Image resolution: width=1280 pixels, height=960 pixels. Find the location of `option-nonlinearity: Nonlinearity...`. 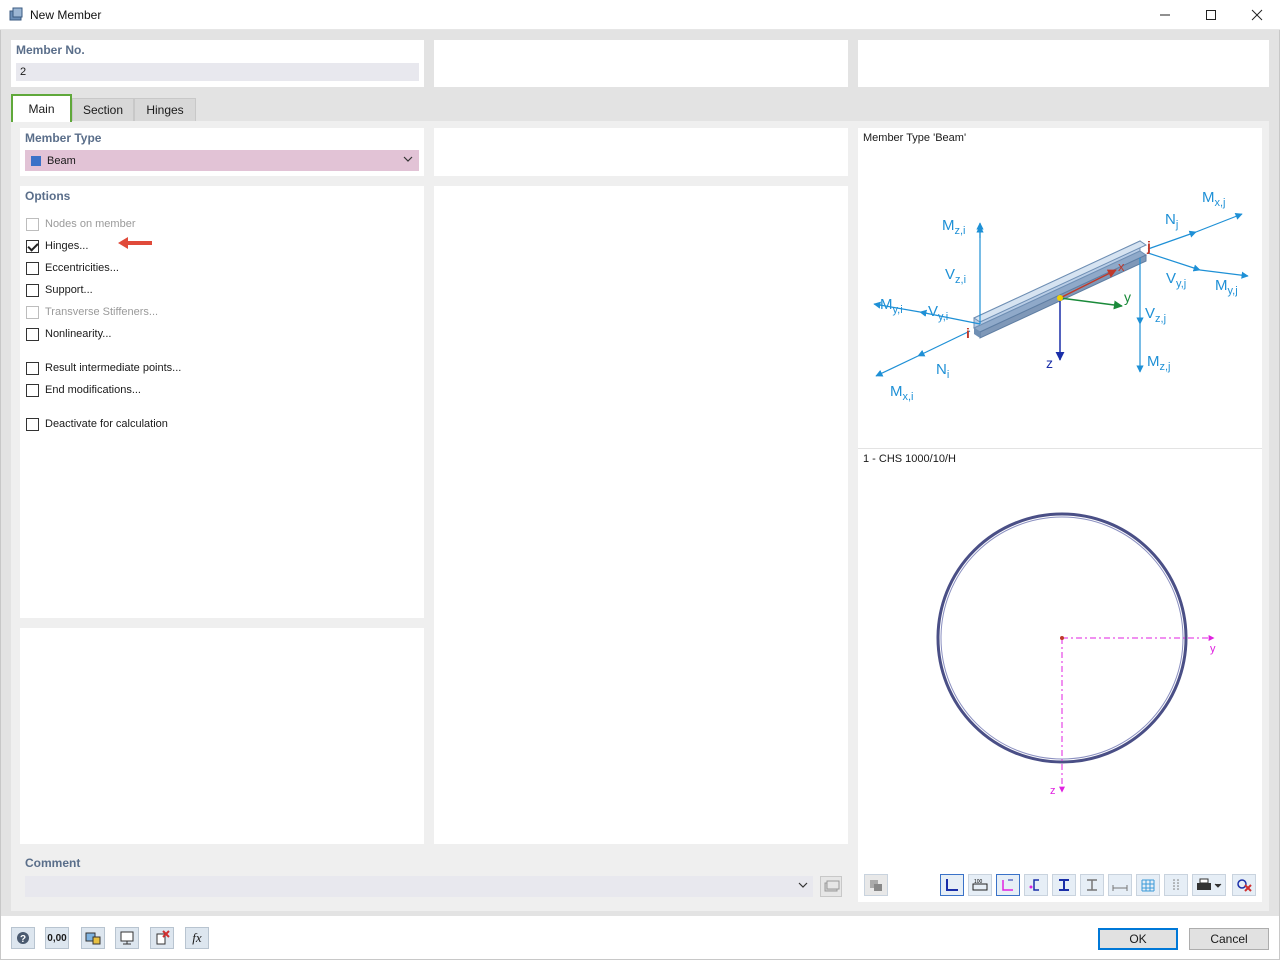

option-nonlinearity: Nonlinearity... is located at coordinates (68, 334).